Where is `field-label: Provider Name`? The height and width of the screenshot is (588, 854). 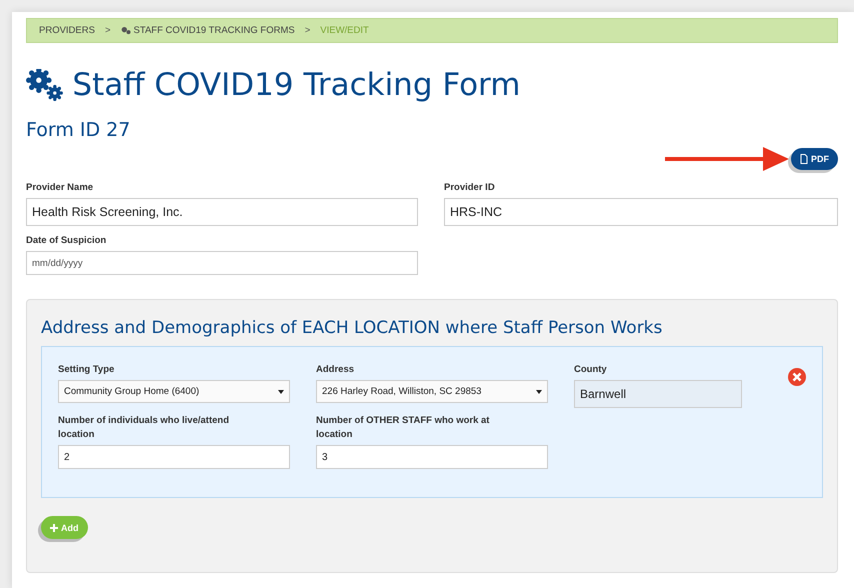
field-label: Provider Name is located at coordinates (60, 188).